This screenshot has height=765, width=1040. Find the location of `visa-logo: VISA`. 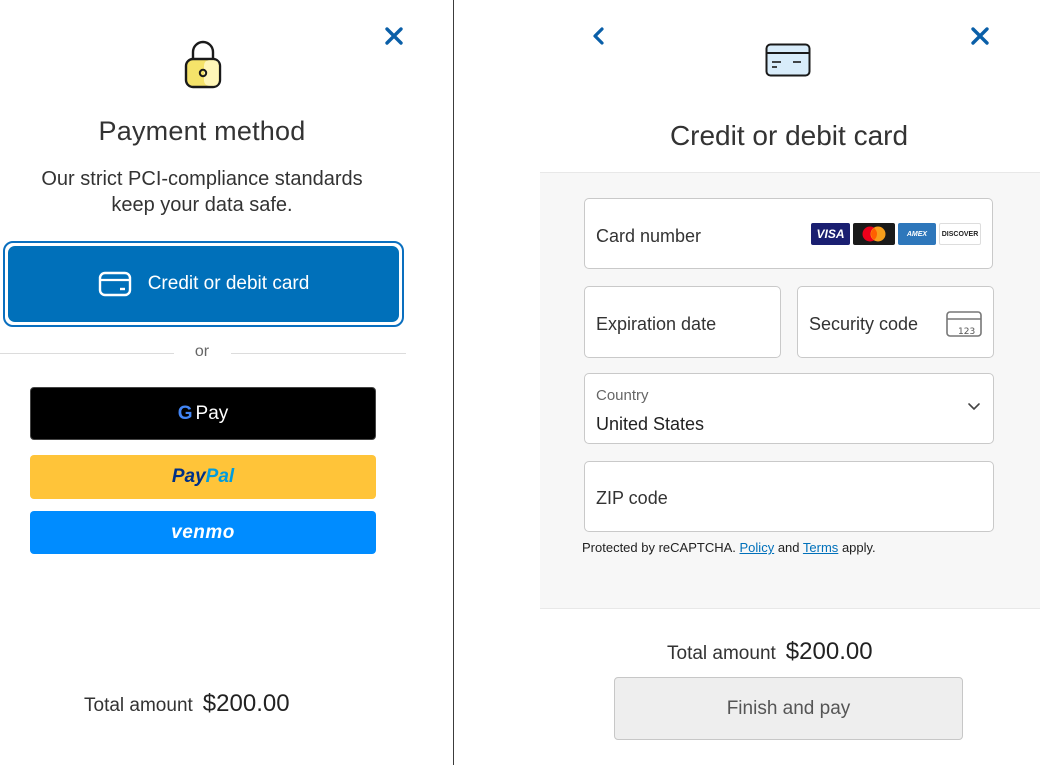

visa-logo: VISA is located at coordinates (830, 234).